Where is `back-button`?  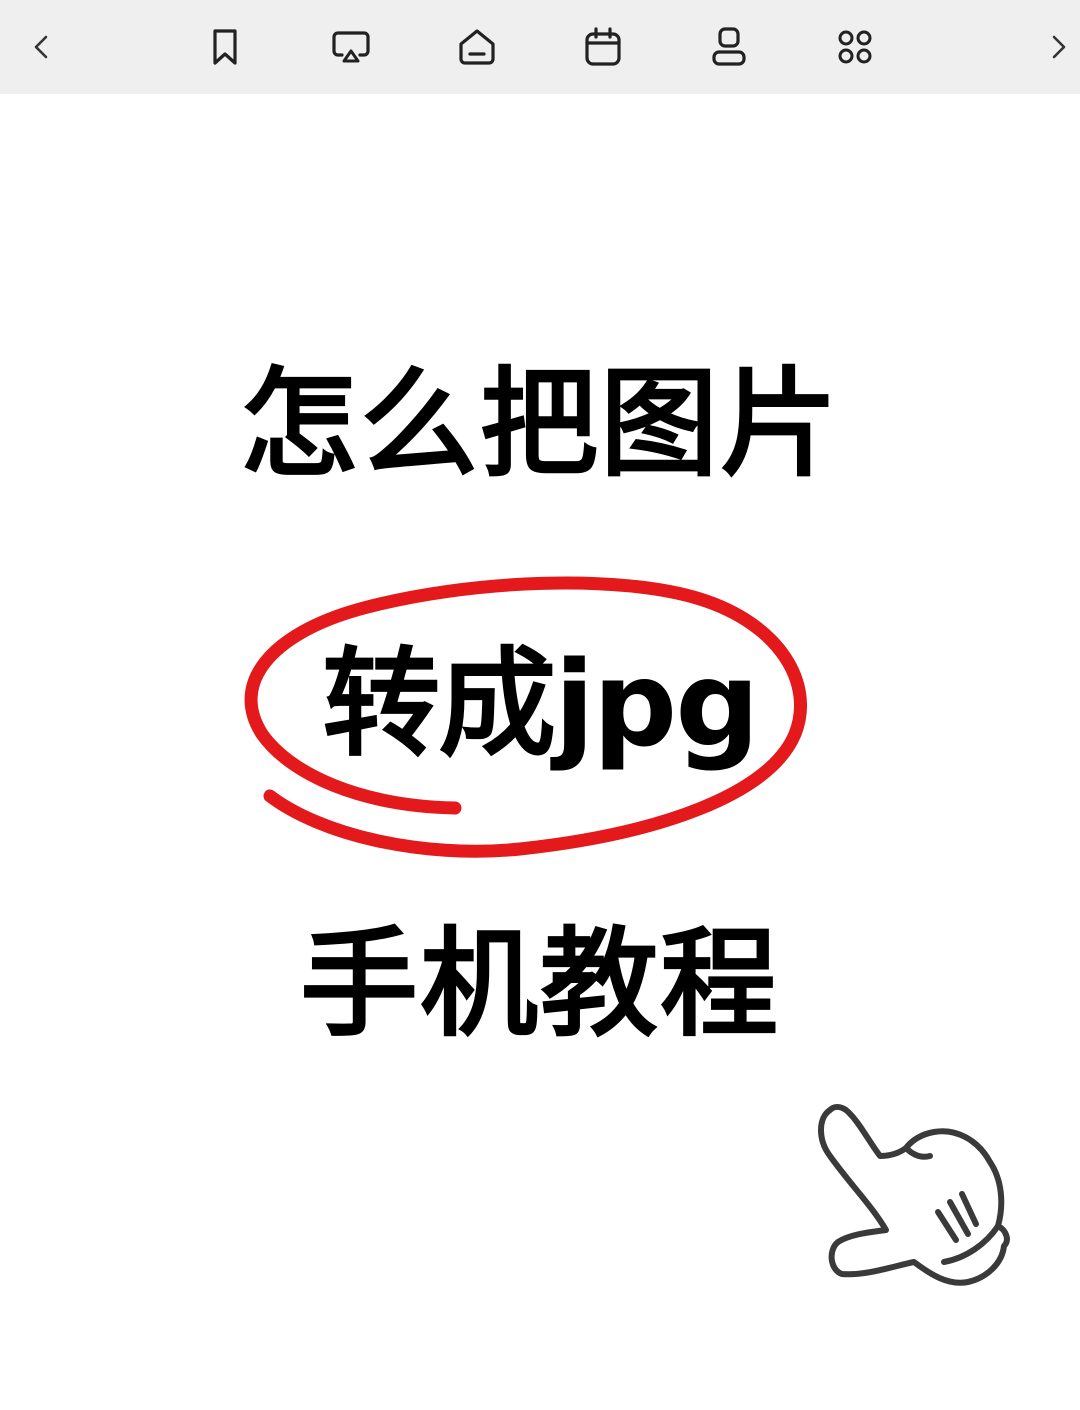 back-button is located at coordinates (42, 47).